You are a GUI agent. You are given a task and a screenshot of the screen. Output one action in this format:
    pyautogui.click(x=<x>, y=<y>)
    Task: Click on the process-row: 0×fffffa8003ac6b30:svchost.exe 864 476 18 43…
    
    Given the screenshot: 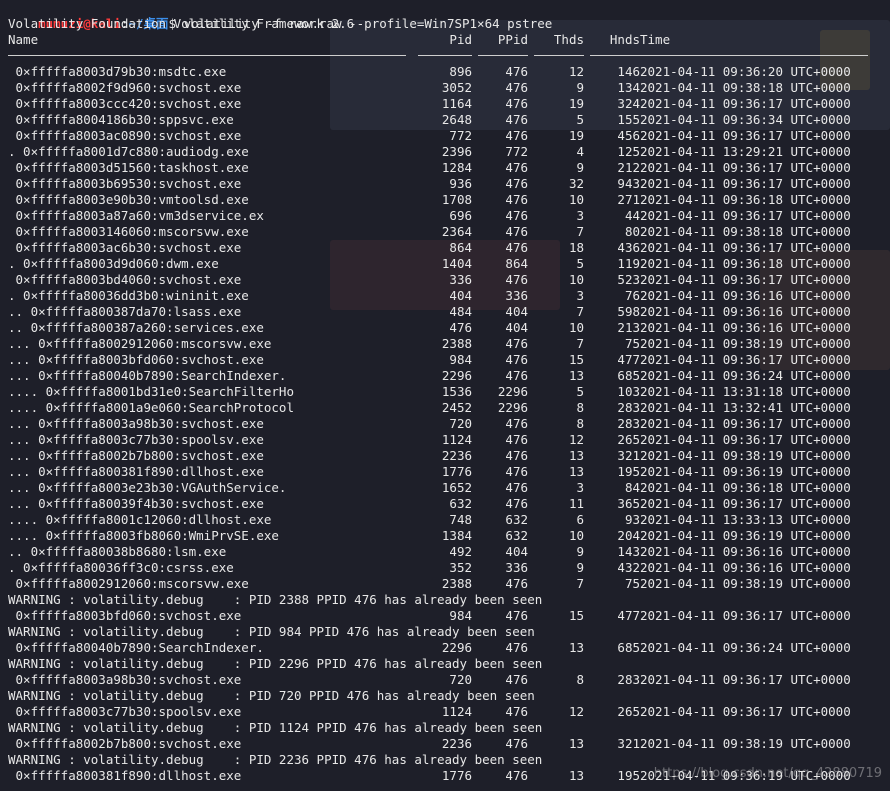 What is the action you would take?
    pyautogui.click(x=449, y=248)
    